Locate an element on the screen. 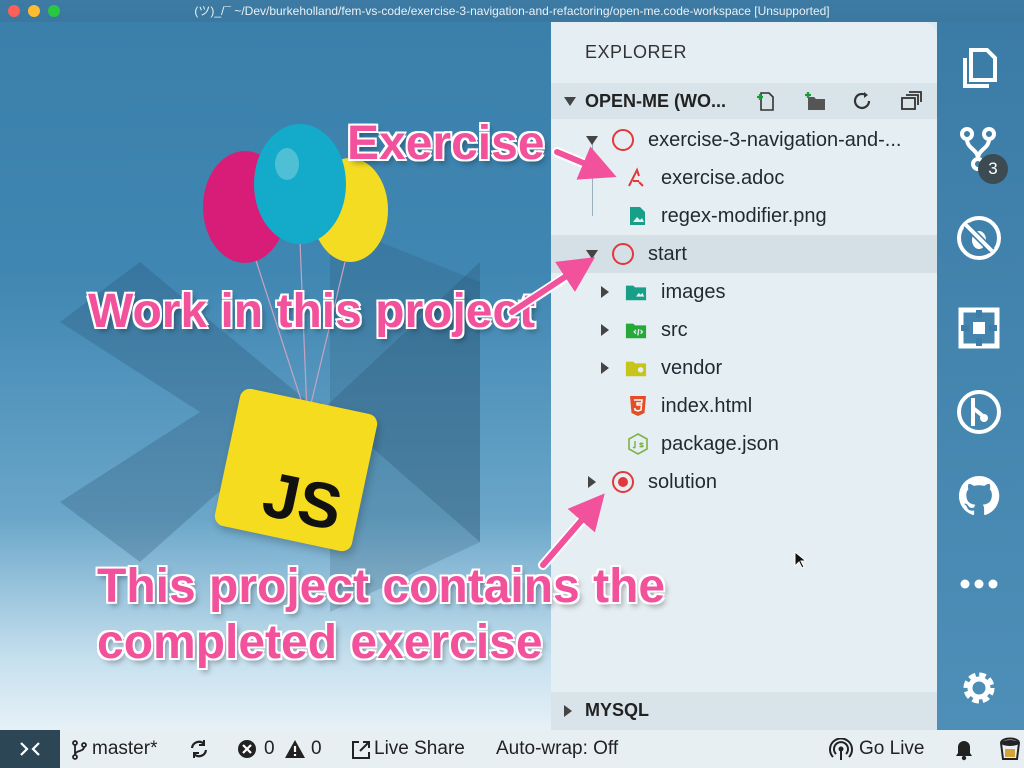 Image resolution: width=1024 pixels, height=768 pixels. live-share-button: Live Share is located at coordinates (411, 749).